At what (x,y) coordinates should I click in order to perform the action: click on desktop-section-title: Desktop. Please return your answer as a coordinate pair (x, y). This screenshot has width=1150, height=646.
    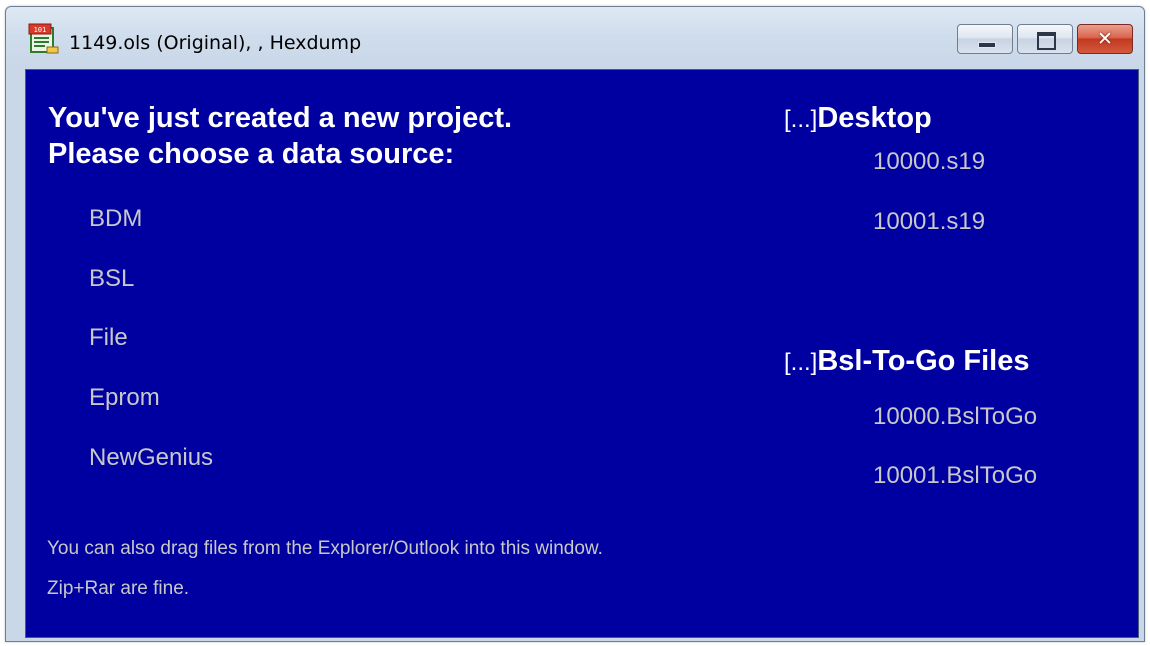
    Looking at the image, I should click on (874, 118).